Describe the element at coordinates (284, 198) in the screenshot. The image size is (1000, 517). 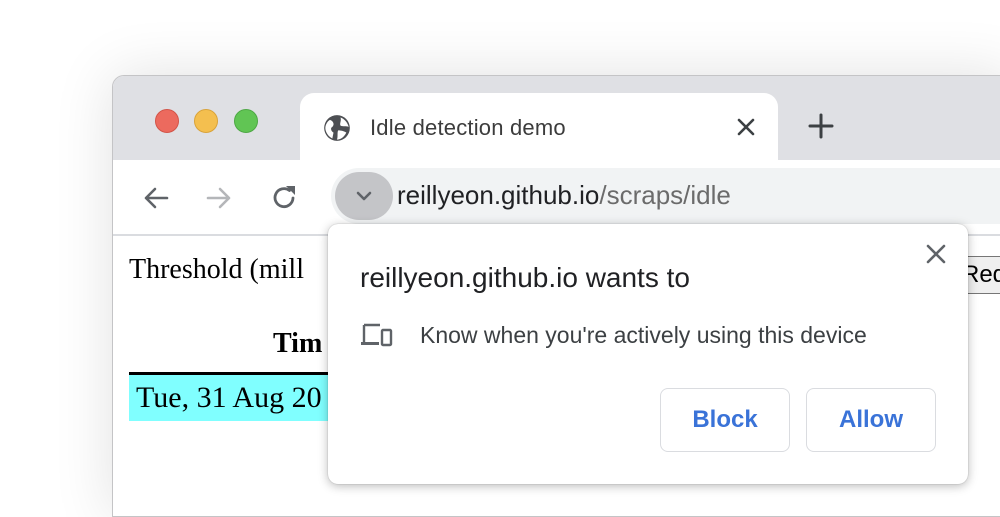
I see `reload-icon` at that location.